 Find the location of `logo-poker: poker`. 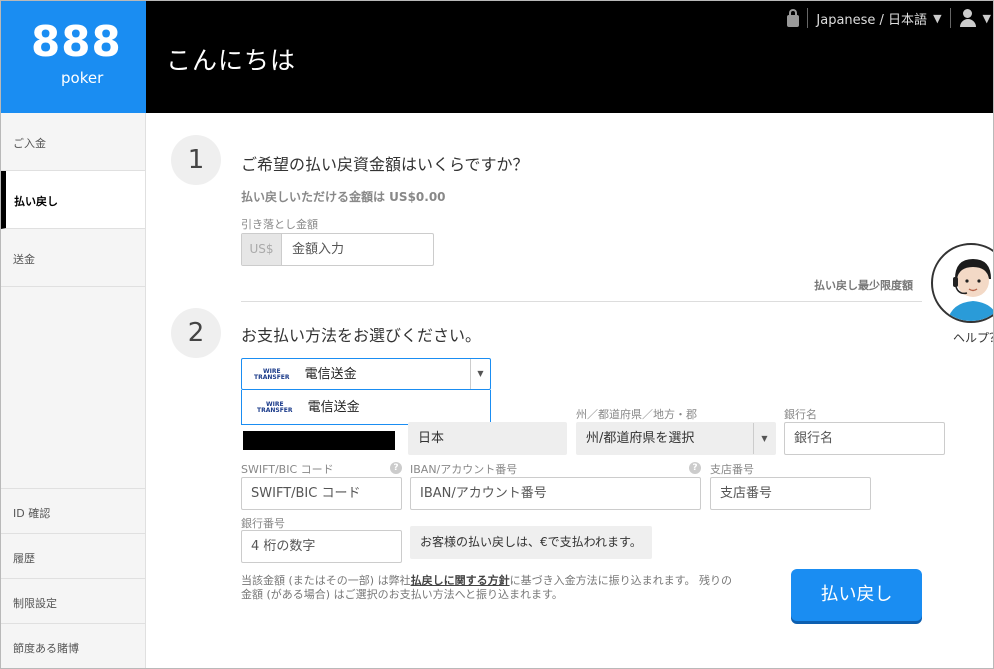

logo-poker: poker is located at coordinates (82, 78).